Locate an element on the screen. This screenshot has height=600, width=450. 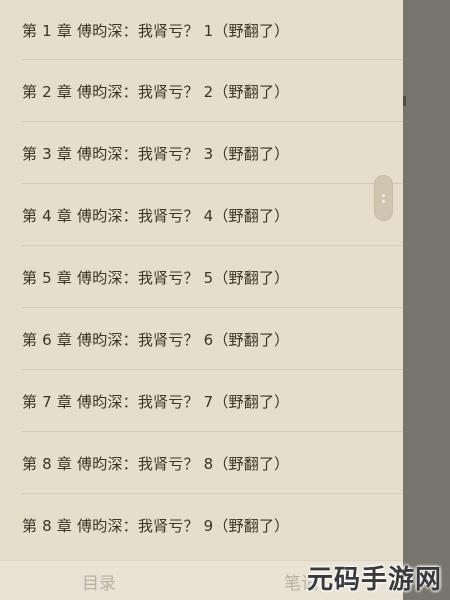
chapter-item-9: 第 8 章 傅昀深：我肾亏？ 9（野翻了） is located at coordinates (201, 525).